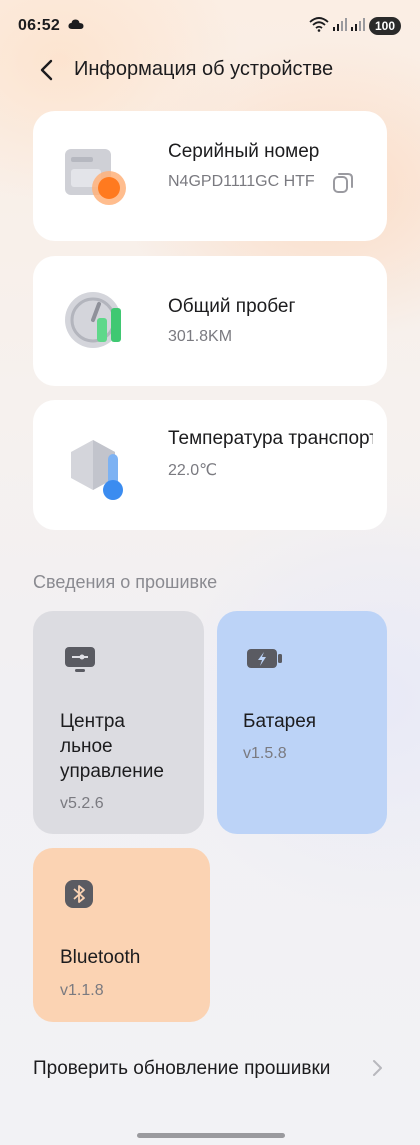 The image size is (420, 1145). What do you see at coordinates (241, 181) in the screenshot?
I see `serial-number-value: N4GPD1111GC HTF` at bounding box center [241, 181].